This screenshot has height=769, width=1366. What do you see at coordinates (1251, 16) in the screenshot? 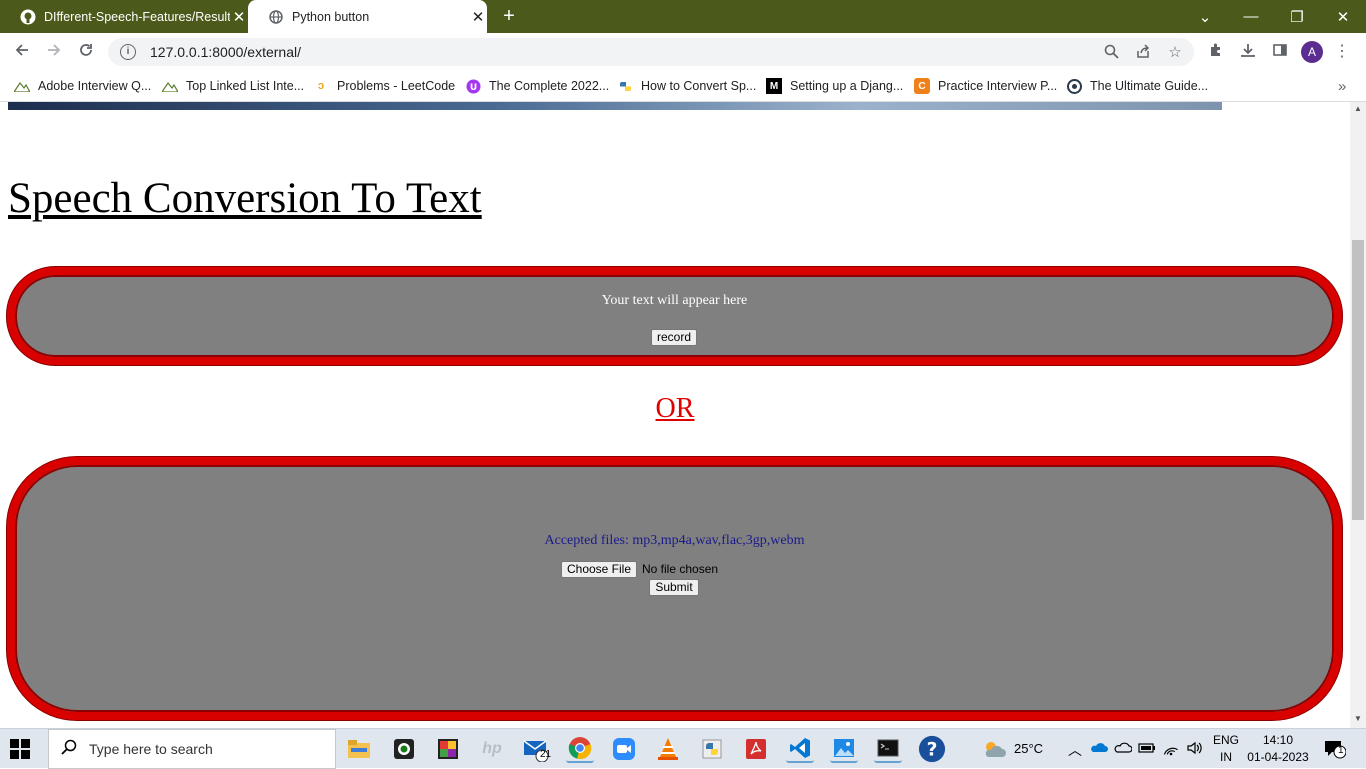
I see `minimize-button: —` at bounding box center [1251, 16].